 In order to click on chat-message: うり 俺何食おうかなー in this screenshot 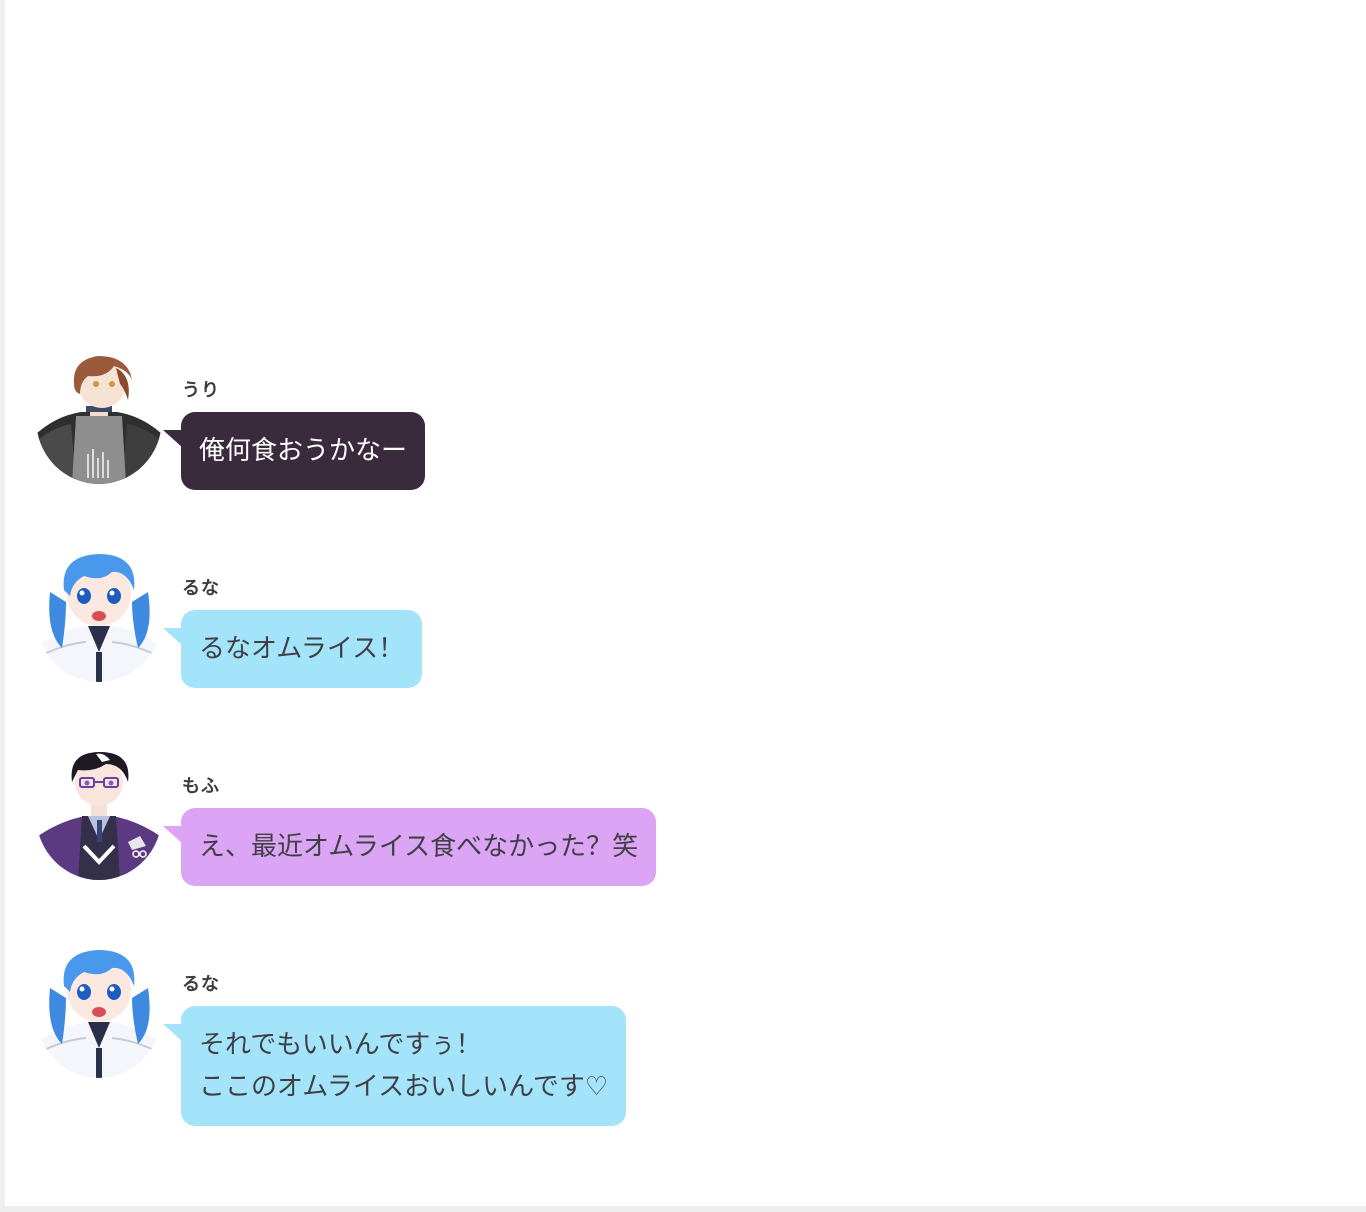, I will do `click(386, 449)`.